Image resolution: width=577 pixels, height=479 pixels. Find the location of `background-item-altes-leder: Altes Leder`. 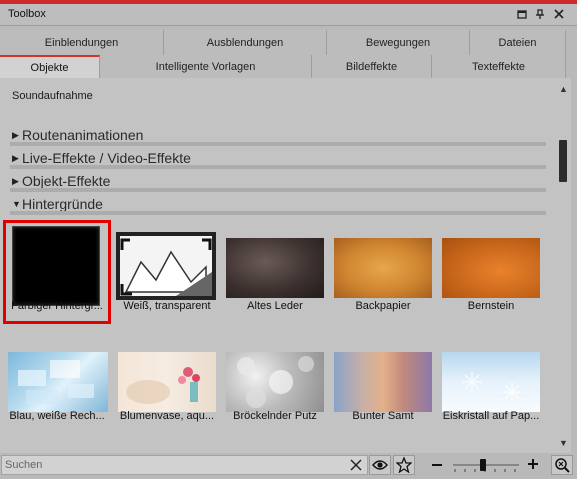

background-item-altes-leder: Altes Leder is located at coordinates (275, 272).